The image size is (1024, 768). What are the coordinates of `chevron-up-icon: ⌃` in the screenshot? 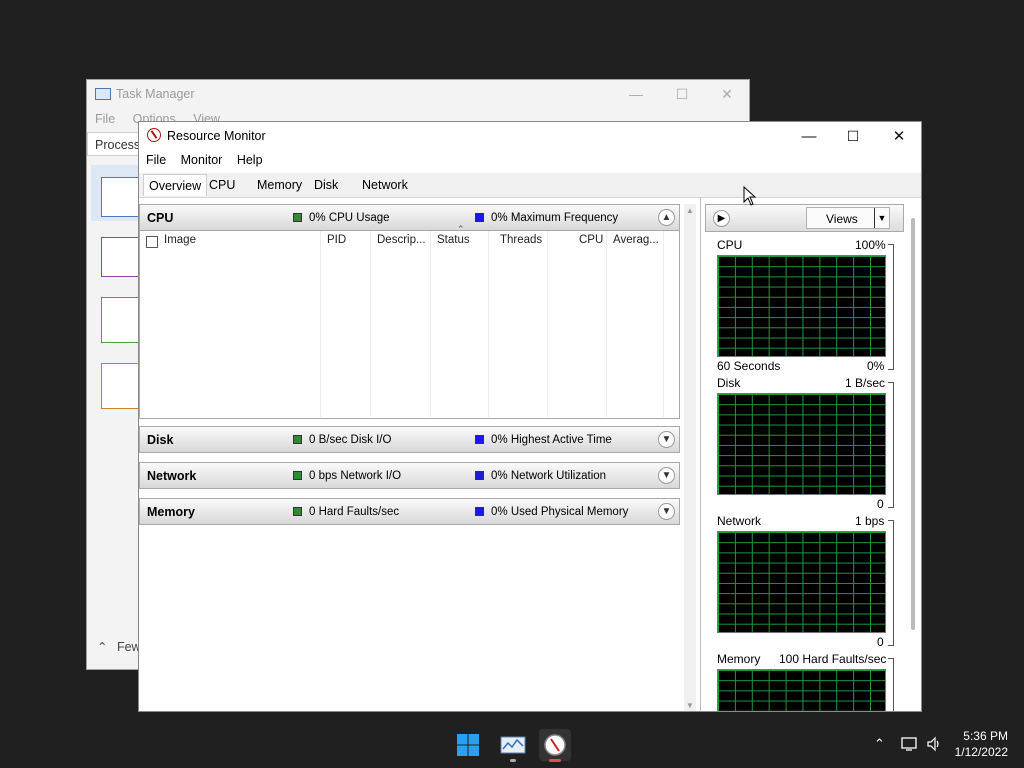 It's located at (879, 744).